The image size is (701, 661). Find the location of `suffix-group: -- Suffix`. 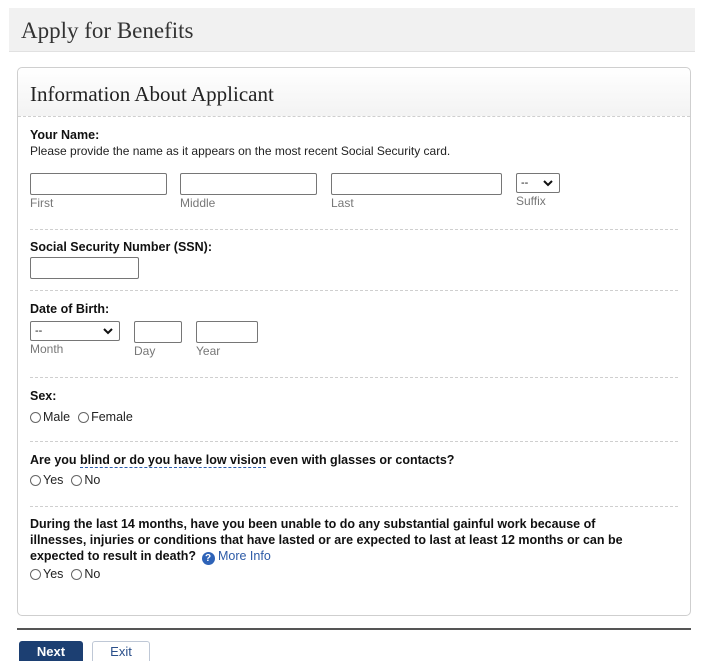

suffix-group: -- Suffix is located at coordinates (538, 190).